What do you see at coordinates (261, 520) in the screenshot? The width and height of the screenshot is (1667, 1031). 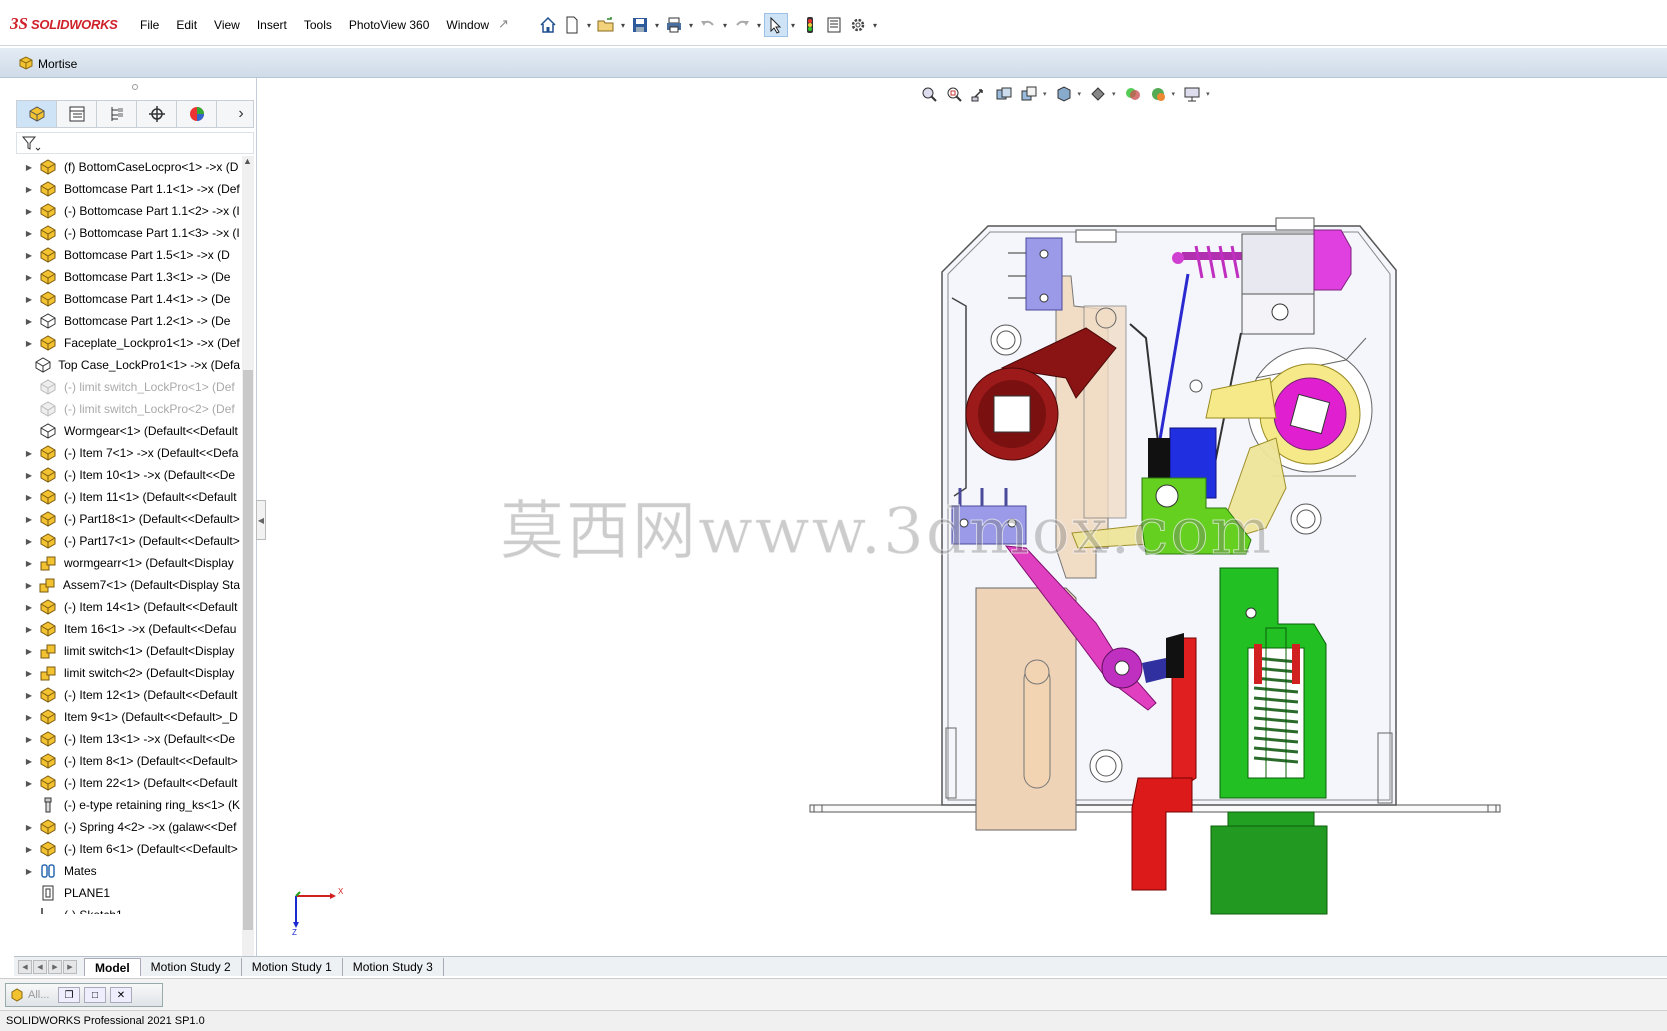 I see `panel-collapse-handle: ◀` at bounding box center [261, 520].